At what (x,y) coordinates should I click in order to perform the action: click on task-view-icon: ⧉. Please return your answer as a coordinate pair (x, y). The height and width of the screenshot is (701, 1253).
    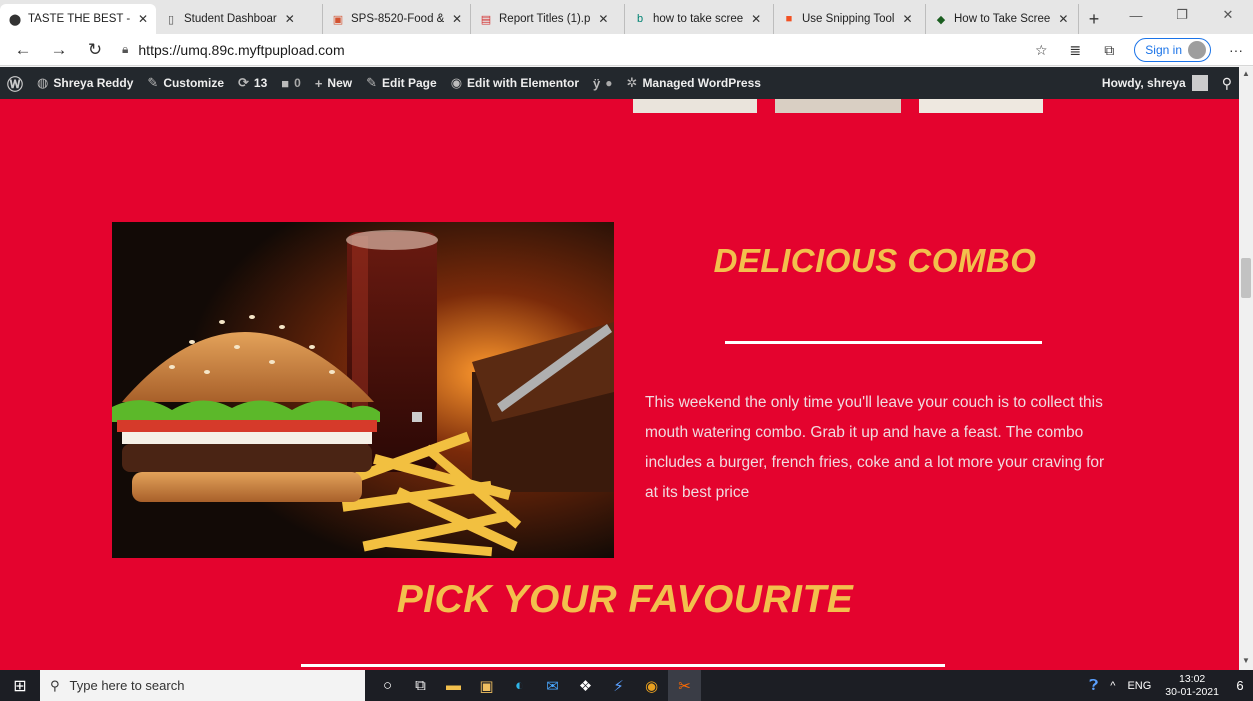
    Looking at the image, I should click on (420, 685).